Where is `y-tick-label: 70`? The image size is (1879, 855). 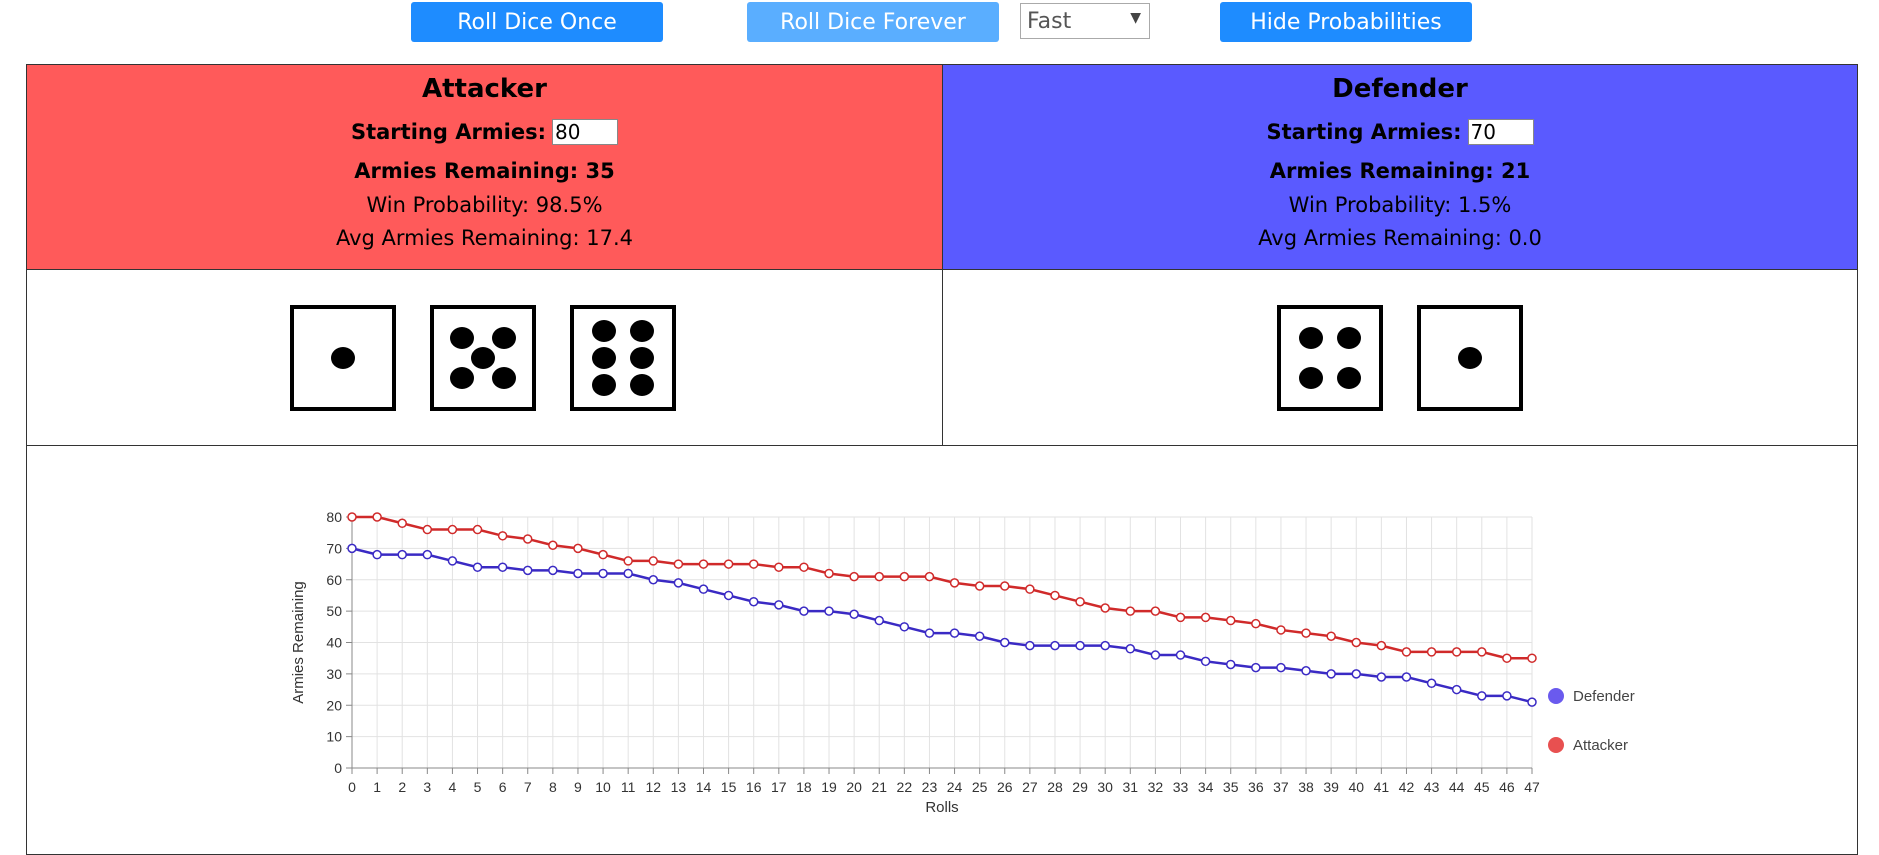 y-tick-label: 70 is located at coordinates (334, 548).